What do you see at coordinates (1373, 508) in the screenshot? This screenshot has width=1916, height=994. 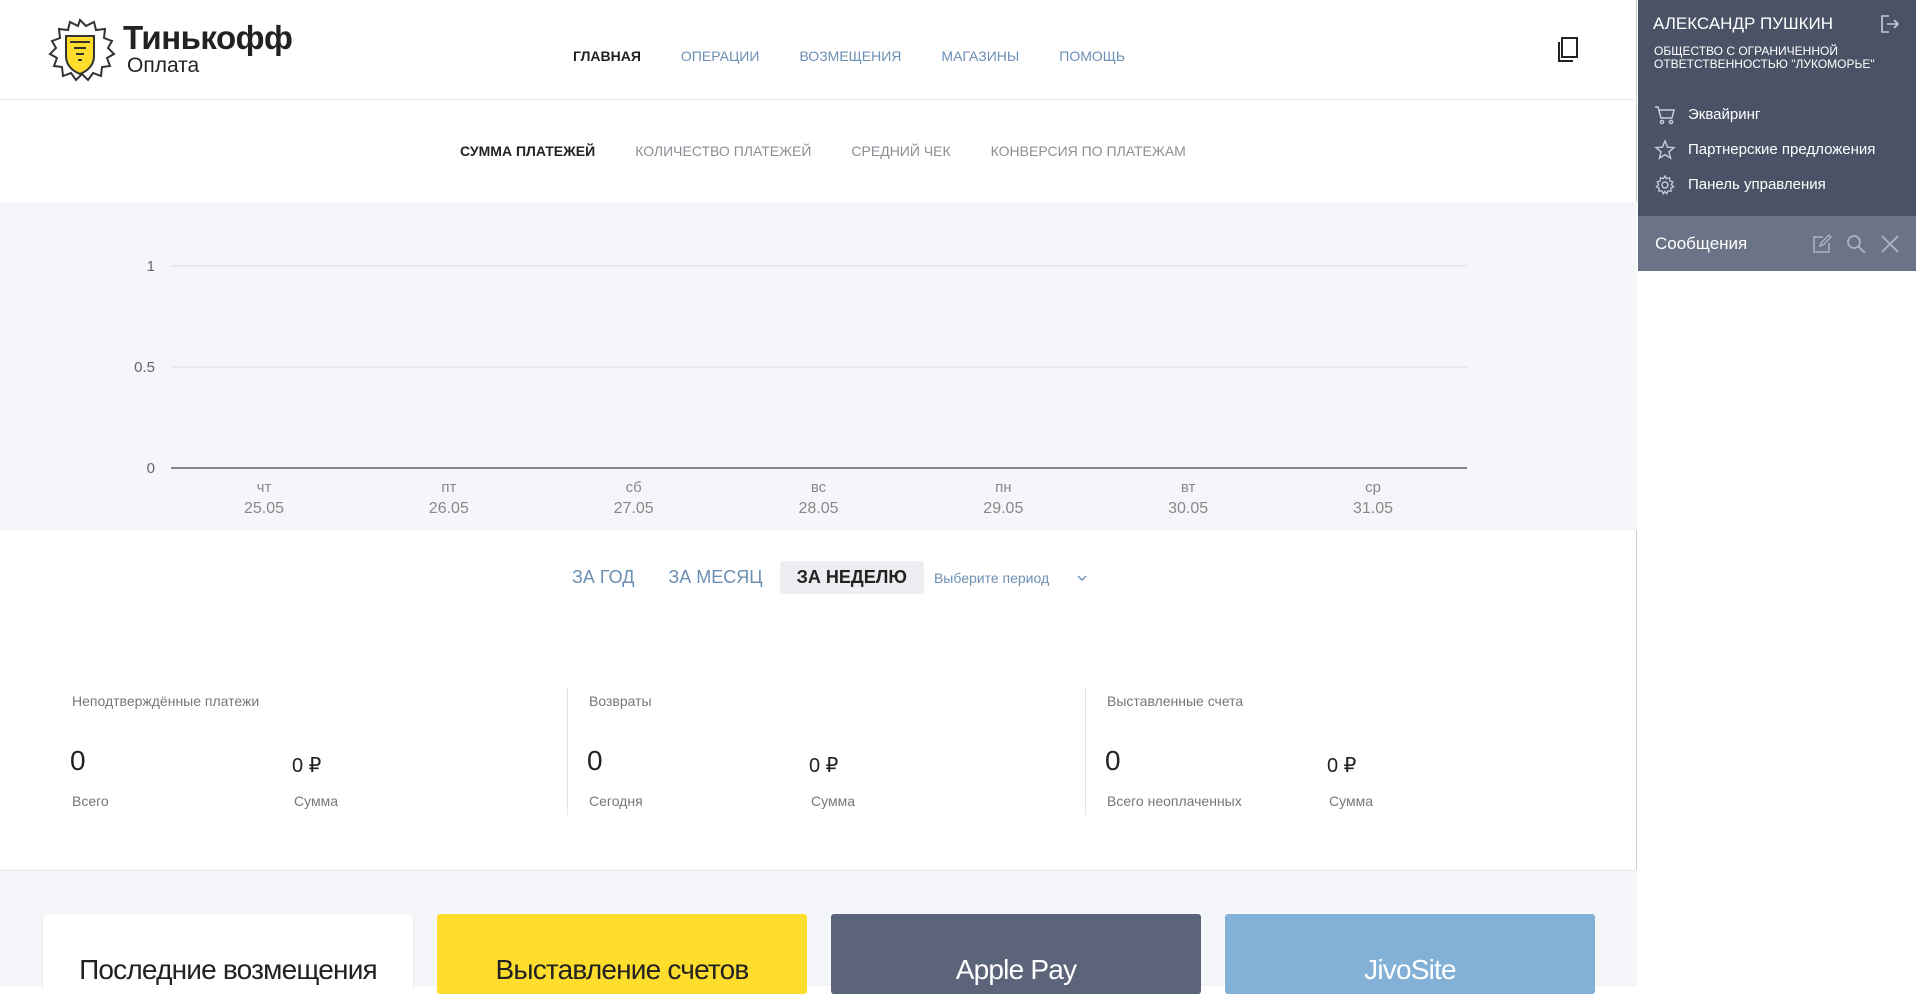 I see `x-tick-date: 31.05` at bounding box center [1373, 508].